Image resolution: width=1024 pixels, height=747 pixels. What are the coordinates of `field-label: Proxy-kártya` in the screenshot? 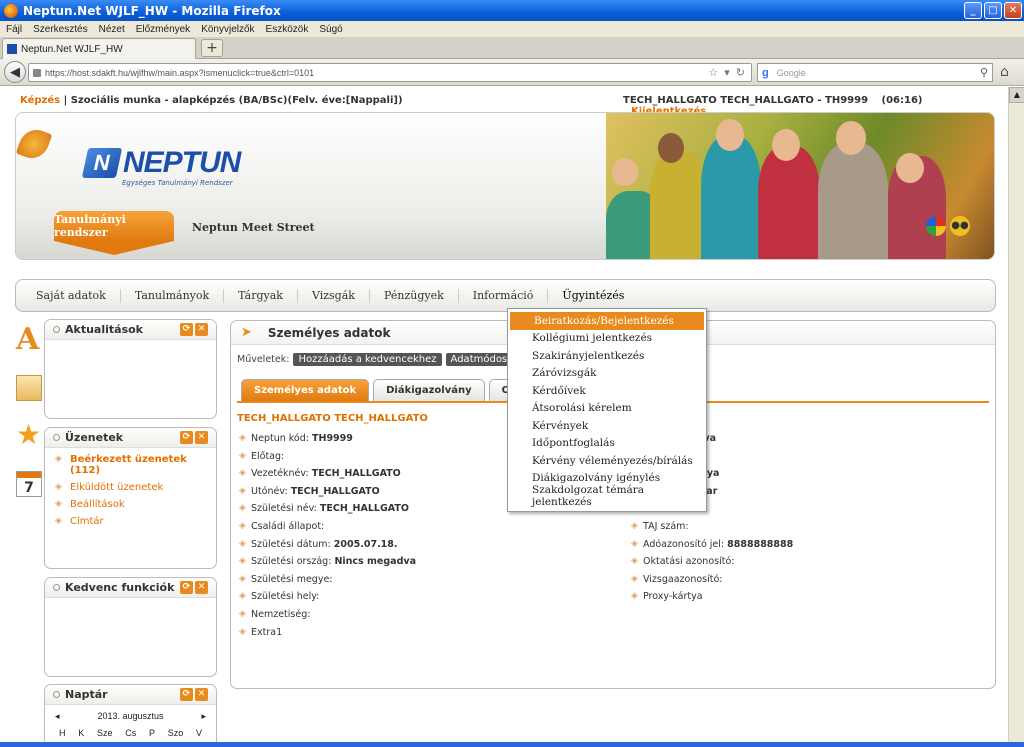 It's located at (673, 597).